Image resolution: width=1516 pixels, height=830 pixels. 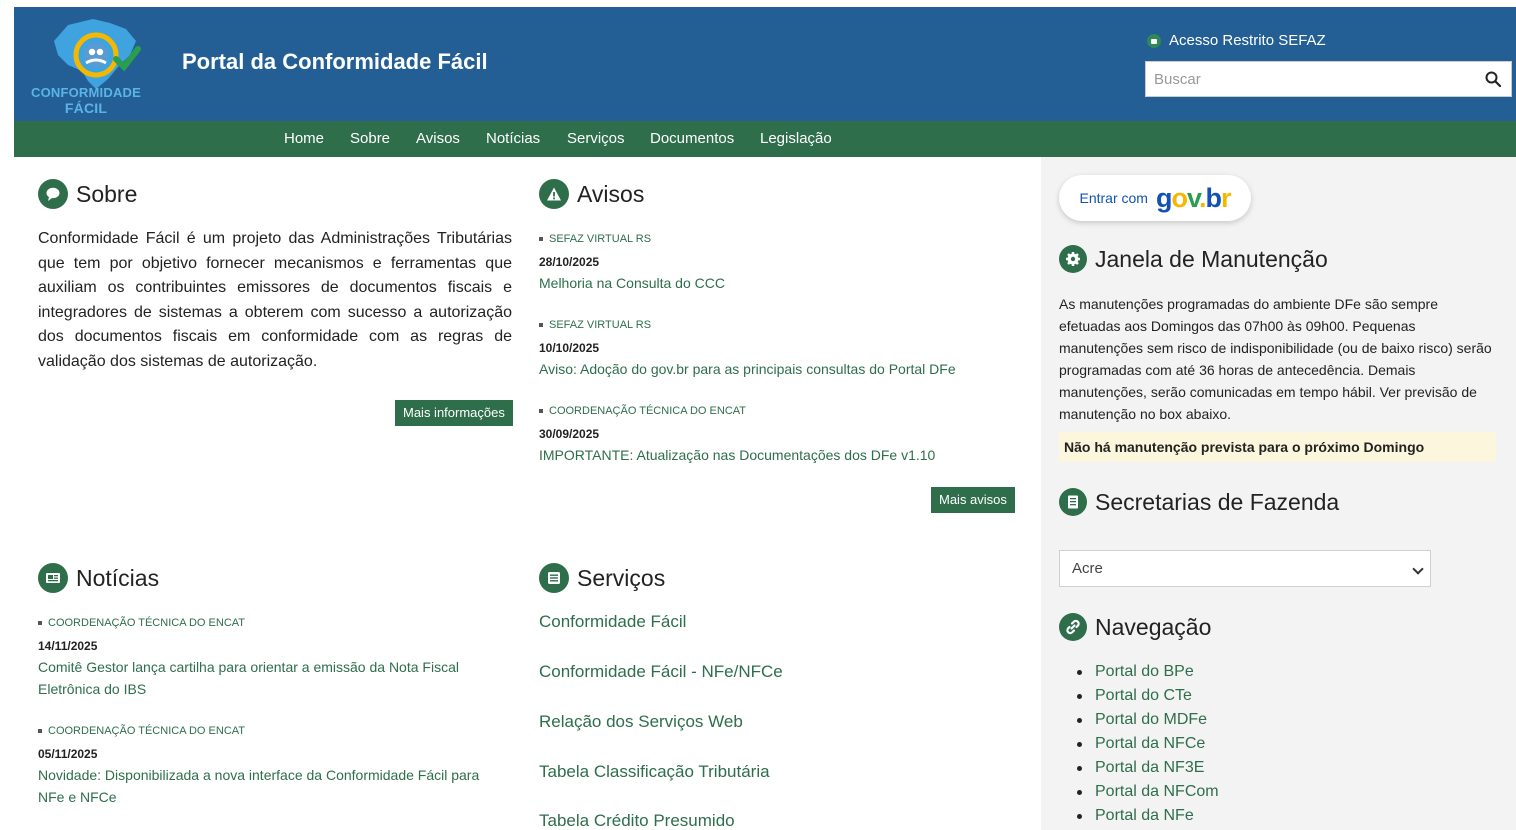 What do you see at coordinates (569, 434) in the screenshot?
I see `aviso-date: 30/09/2025` at bounding box center [569, 434].